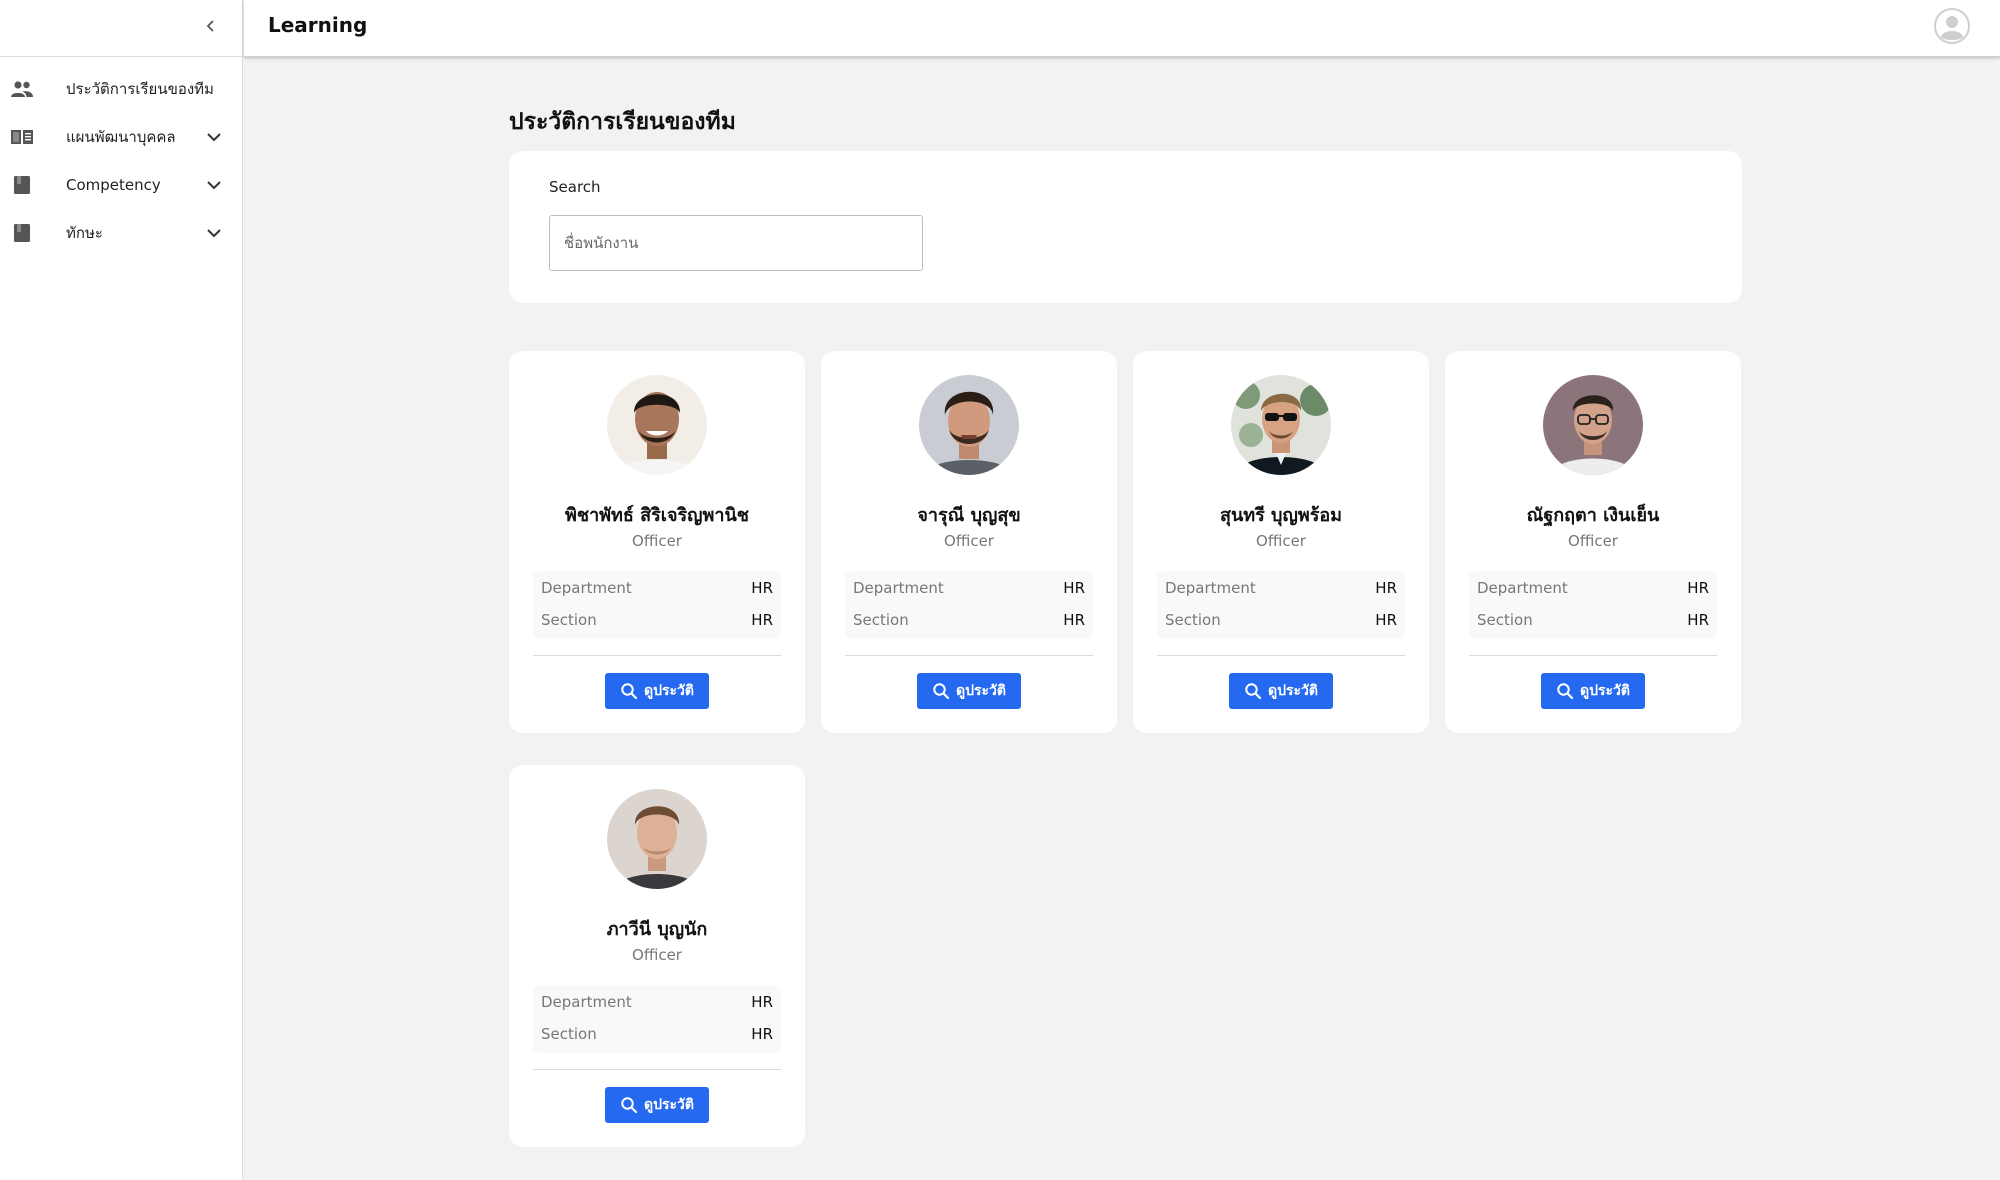  I want to click on sidebar-item-skills: ทักษะ, so click(121, 233).